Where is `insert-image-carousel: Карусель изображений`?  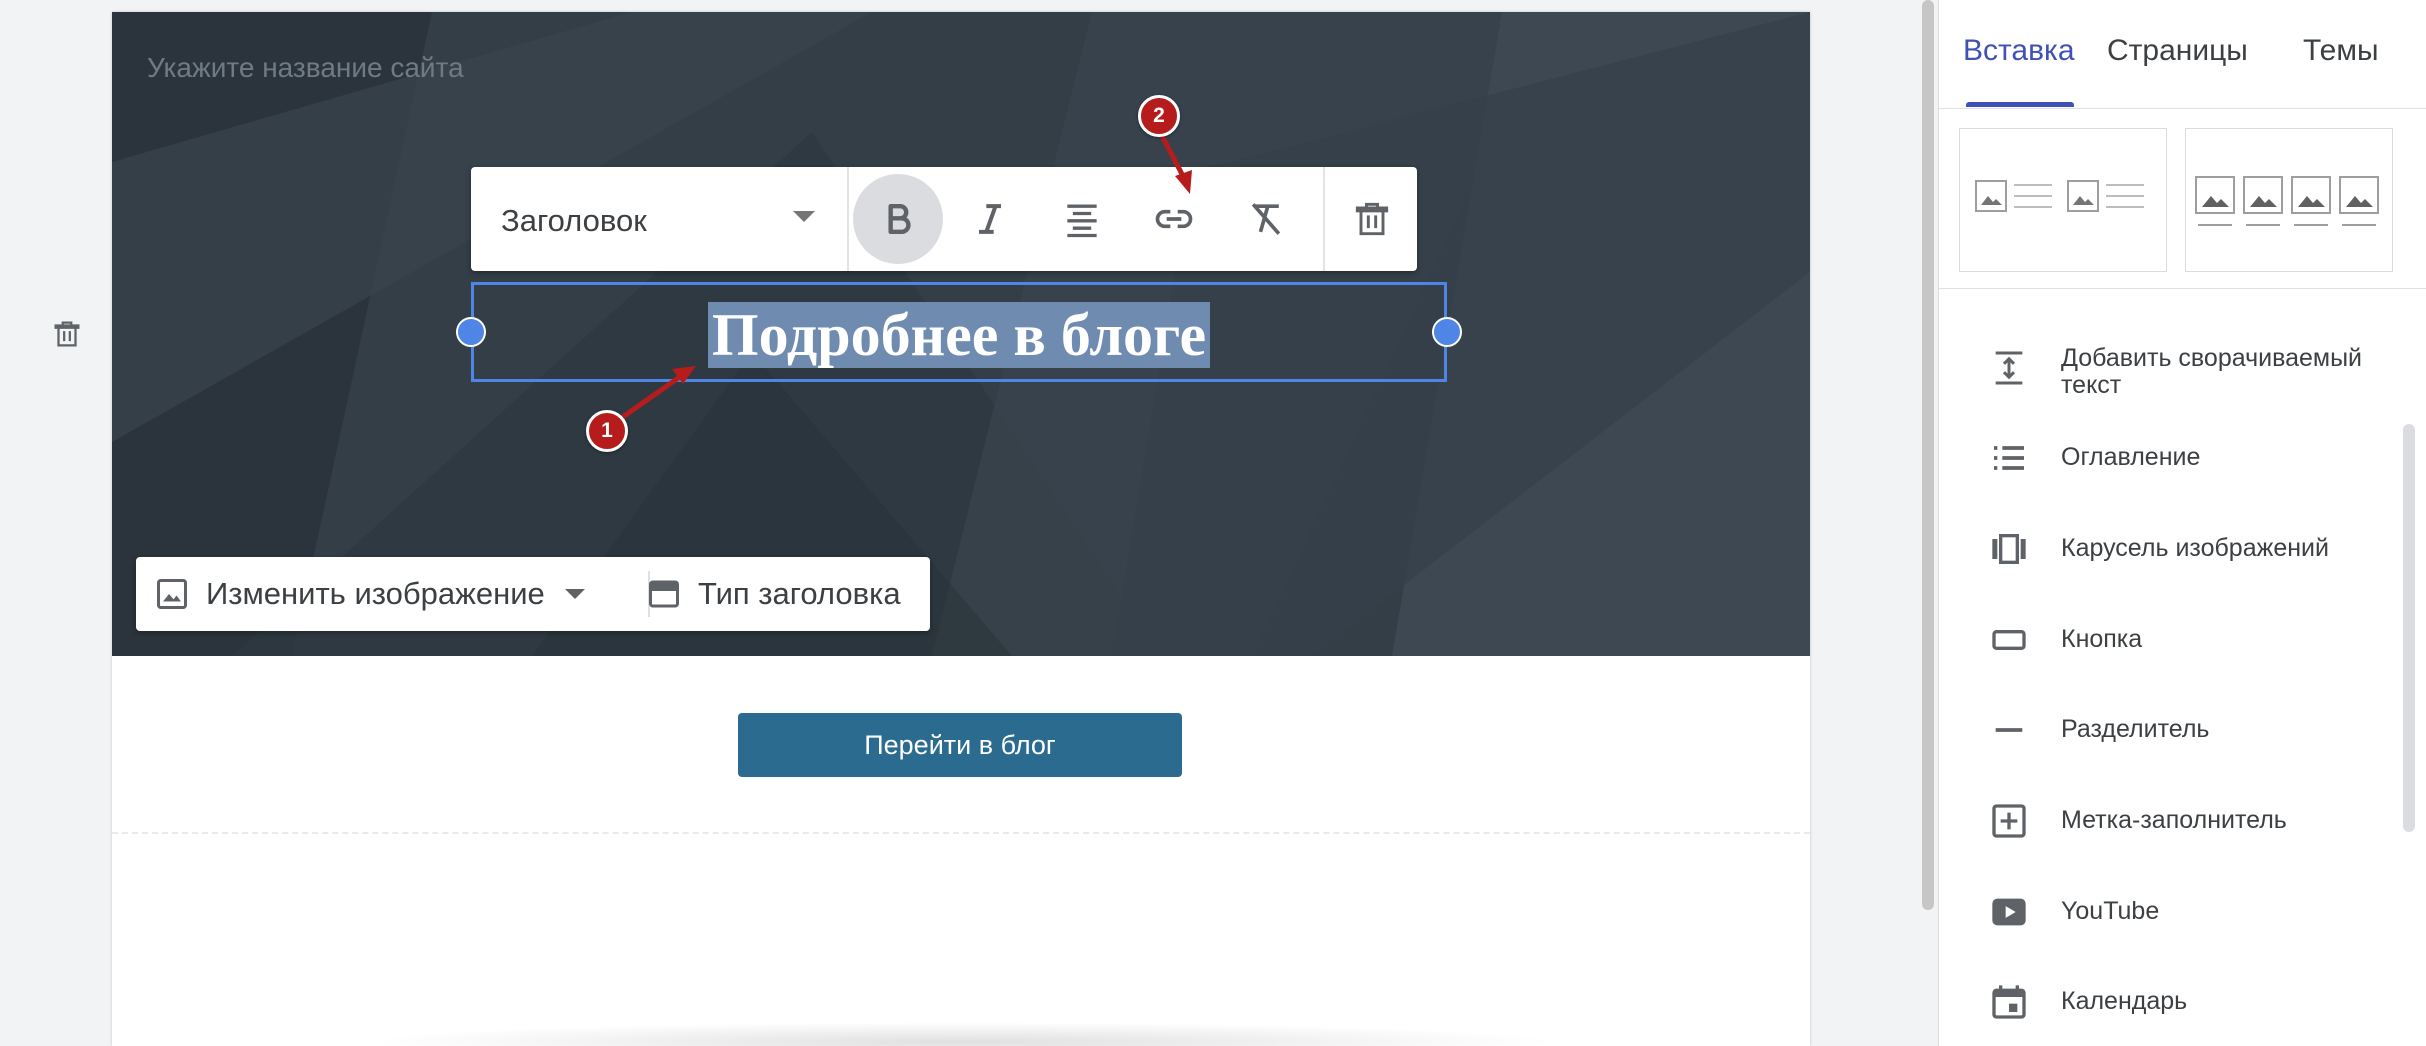 insert-image-carousel: Карусель изображений is located at coordinates (2174, 550).